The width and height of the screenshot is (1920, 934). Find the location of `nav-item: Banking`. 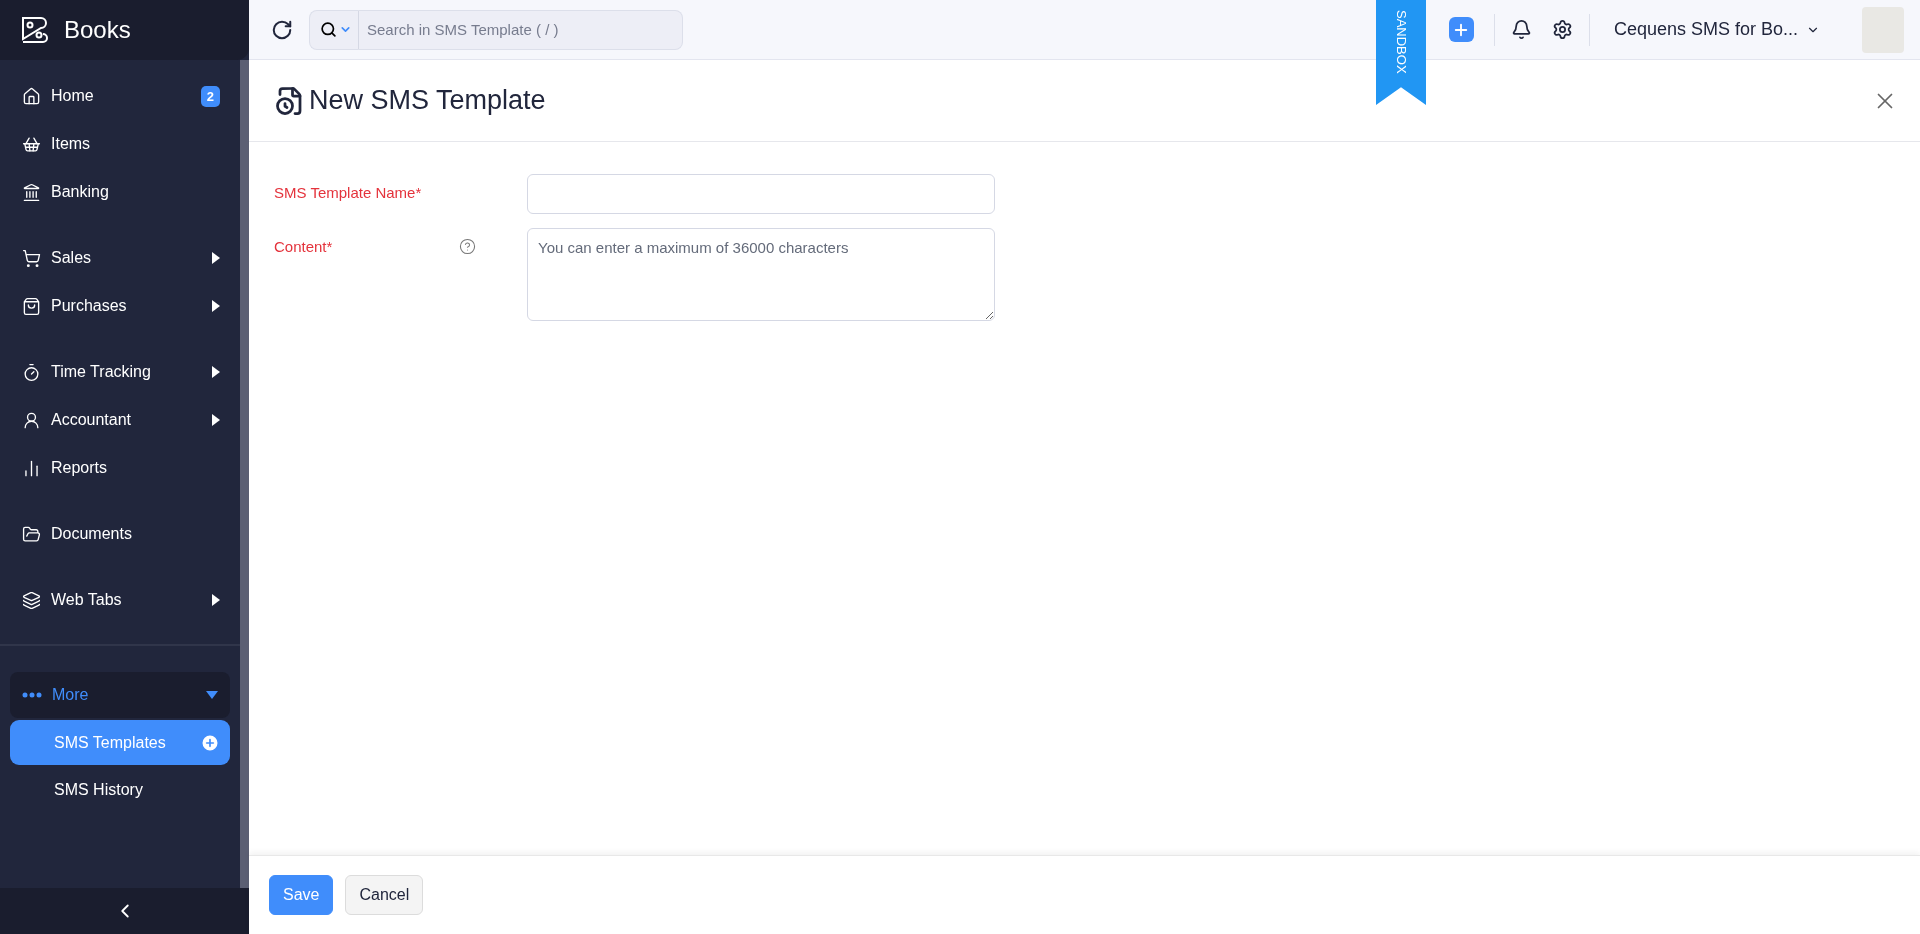

nav-item: Banking is located at coordinates (120, 192).